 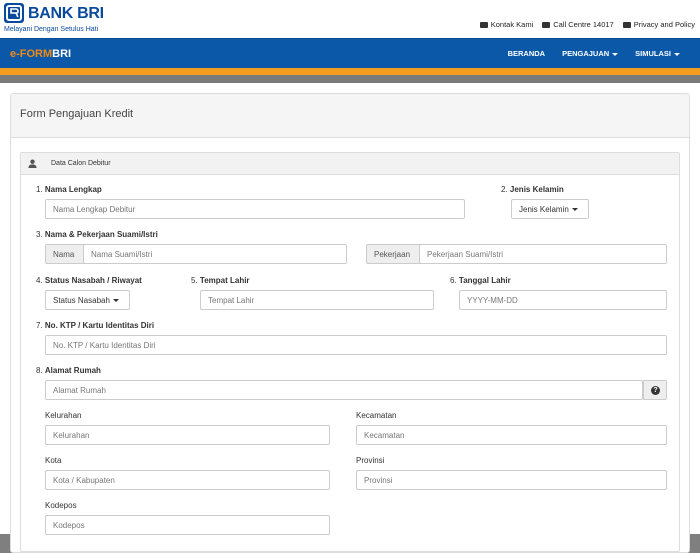 What do you see at coordinates (187, 435) in the screenshot?
I see `kelurahan-input: Kelurahan` at bounding box center [187, 435].